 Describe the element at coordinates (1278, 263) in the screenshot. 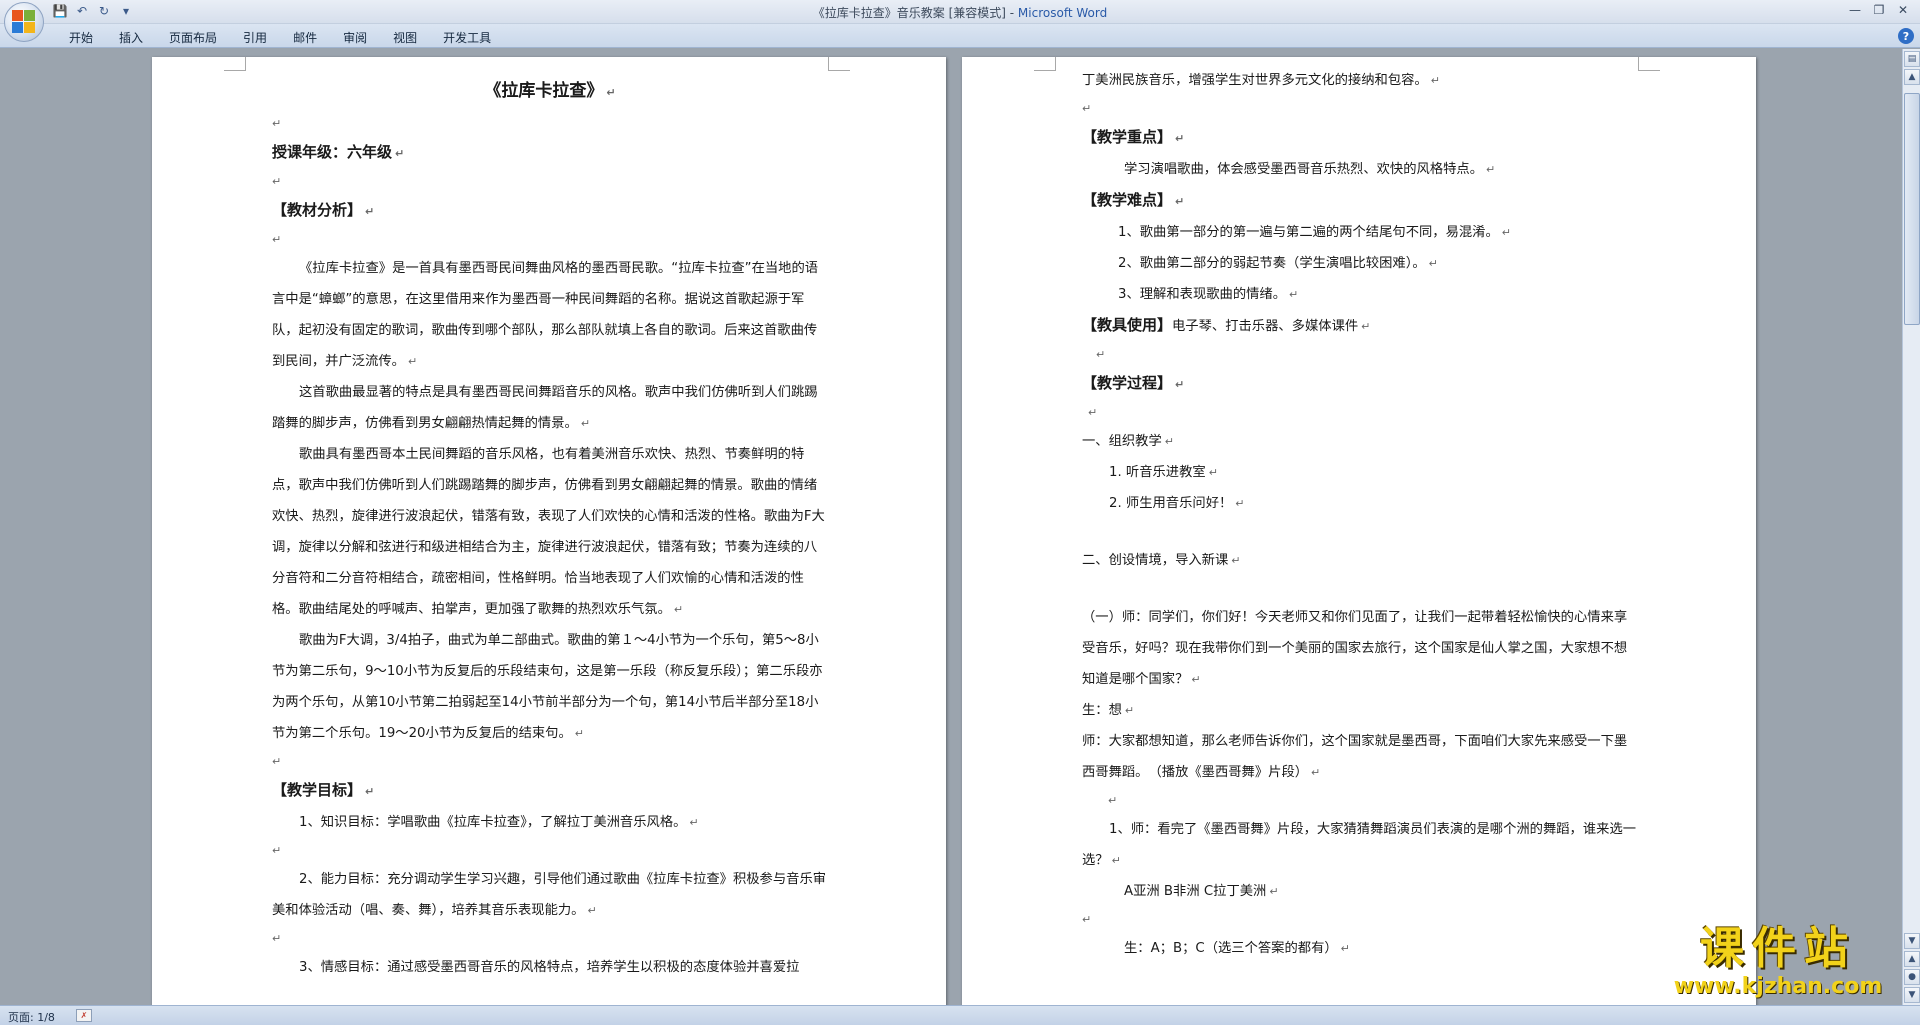

I see `difficulty-item: 2、歌曲第二部分的弱起节奏（学生演唱比较困难）。 ↵` at that location.